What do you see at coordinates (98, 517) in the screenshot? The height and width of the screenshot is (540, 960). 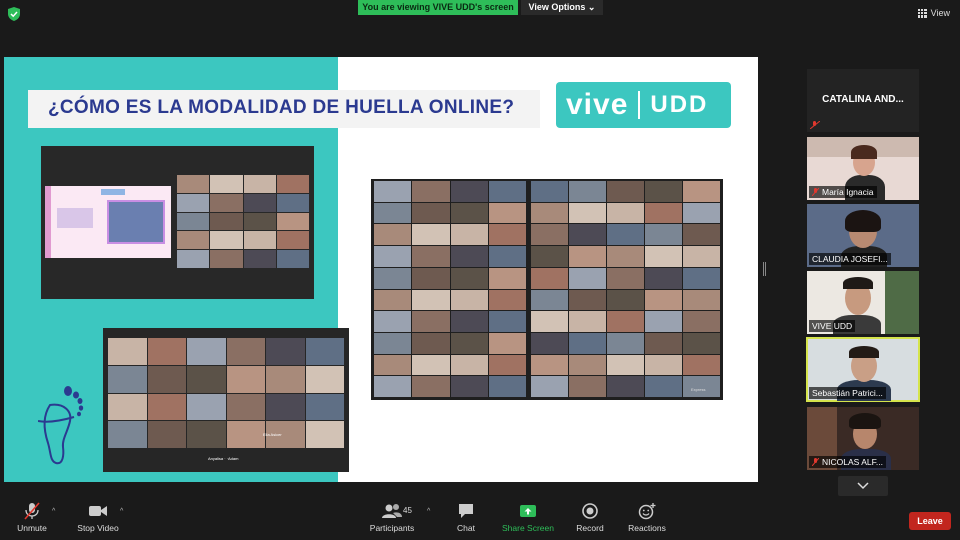 I see `stop-video-button: Stop Video` at bounding box center [98, 517].